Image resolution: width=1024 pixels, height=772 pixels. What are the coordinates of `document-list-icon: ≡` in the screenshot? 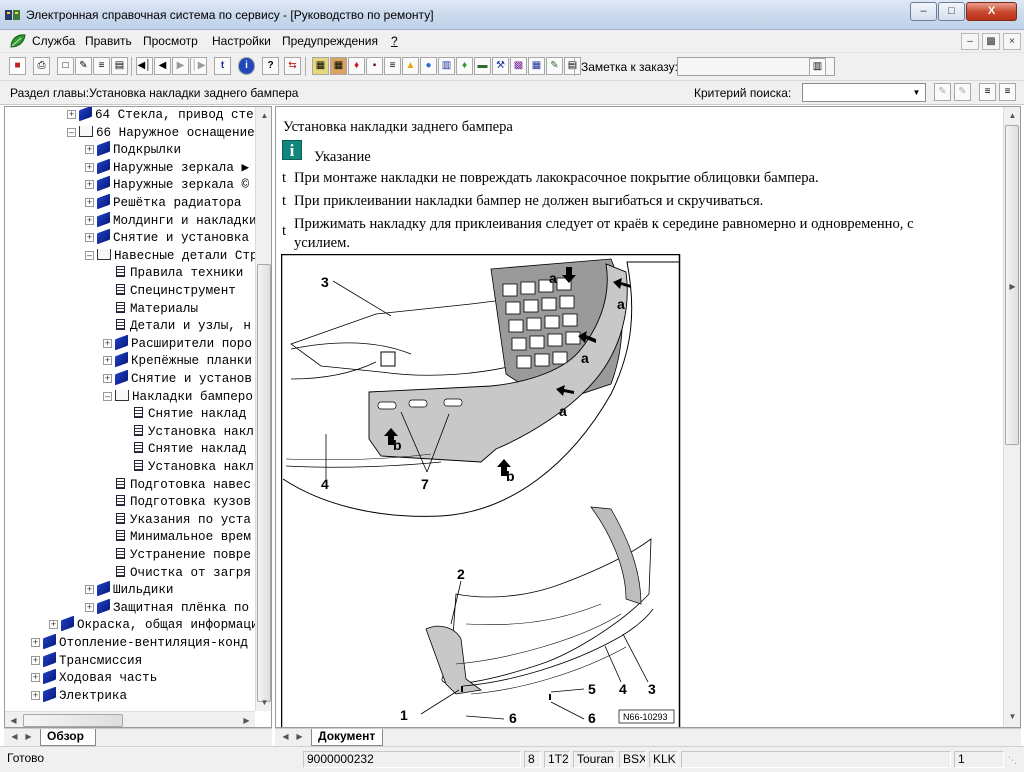 It's located at (101, 66).